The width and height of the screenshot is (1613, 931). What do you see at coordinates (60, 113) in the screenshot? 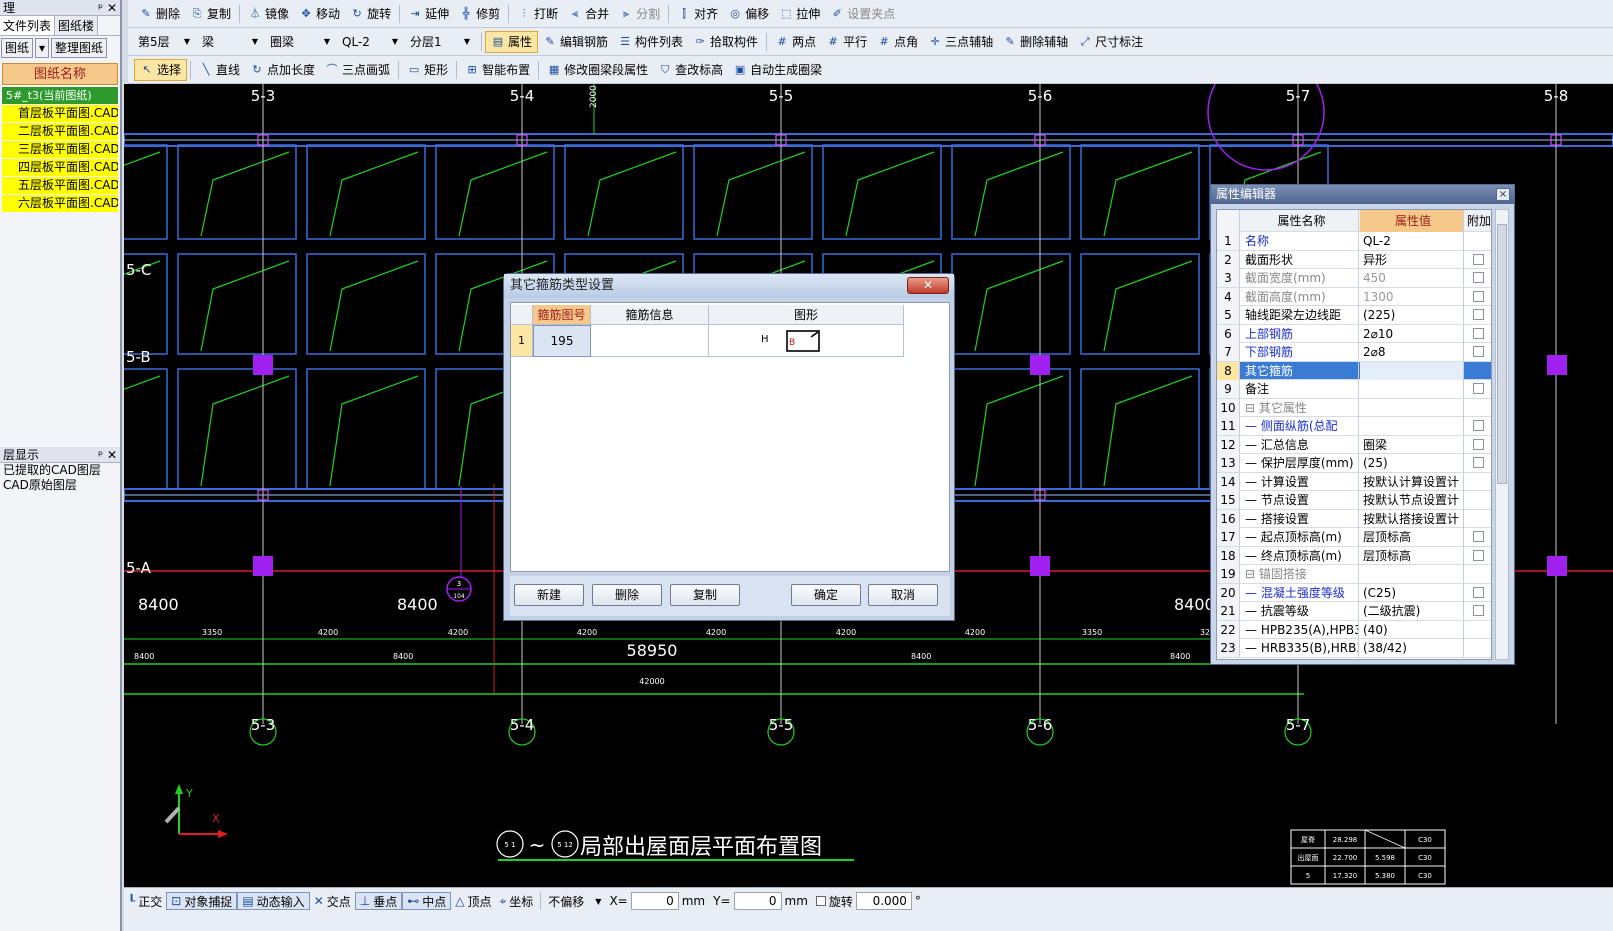
I see `drawing-list-item: 首层板平面图.CADI` at bounding box center [60, 113].